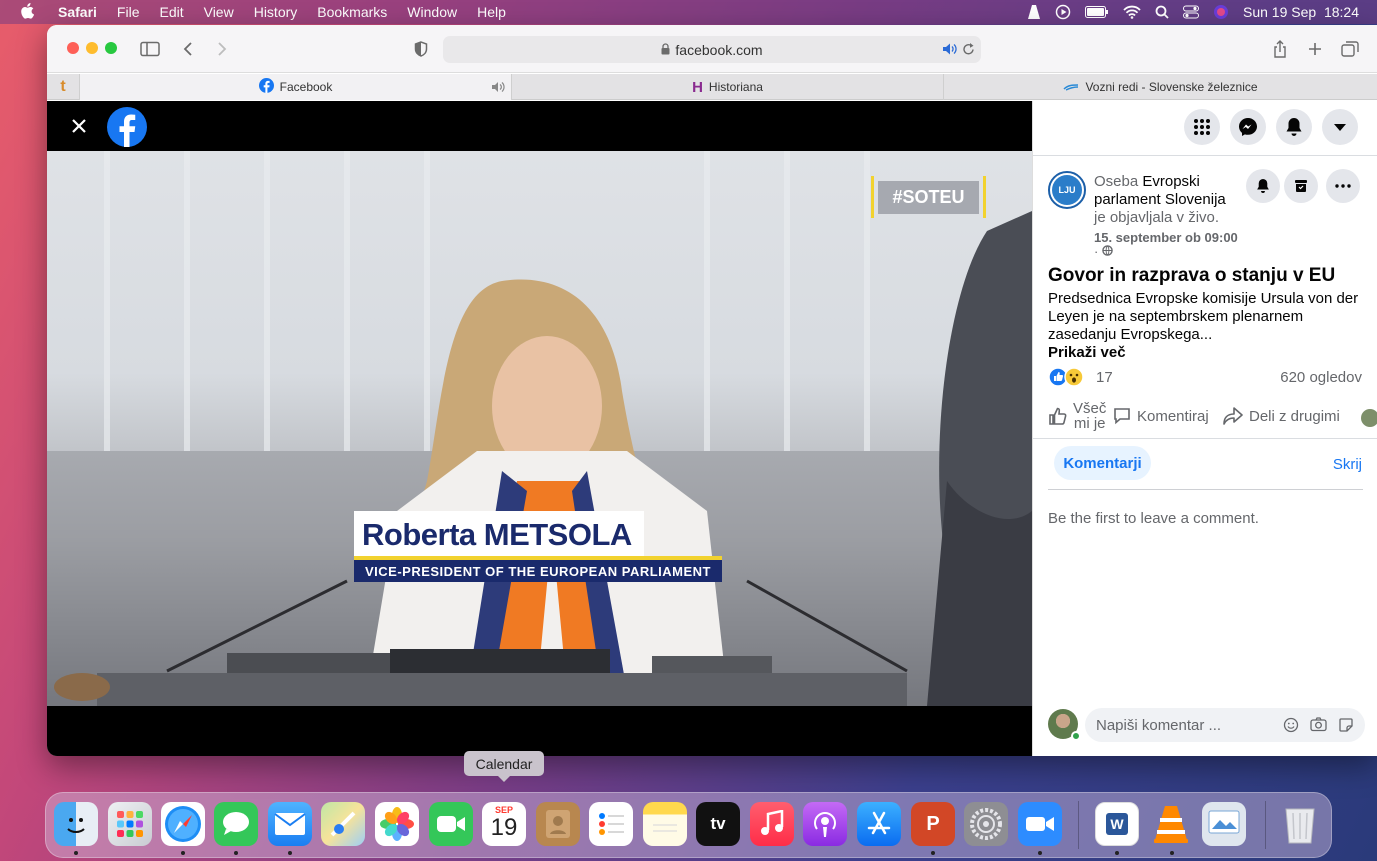 This screenshot has height=861, width=1377. I want to click on tab-vozni-redi: Vozni redi - Slovenske železnice, so click(1160, 87).